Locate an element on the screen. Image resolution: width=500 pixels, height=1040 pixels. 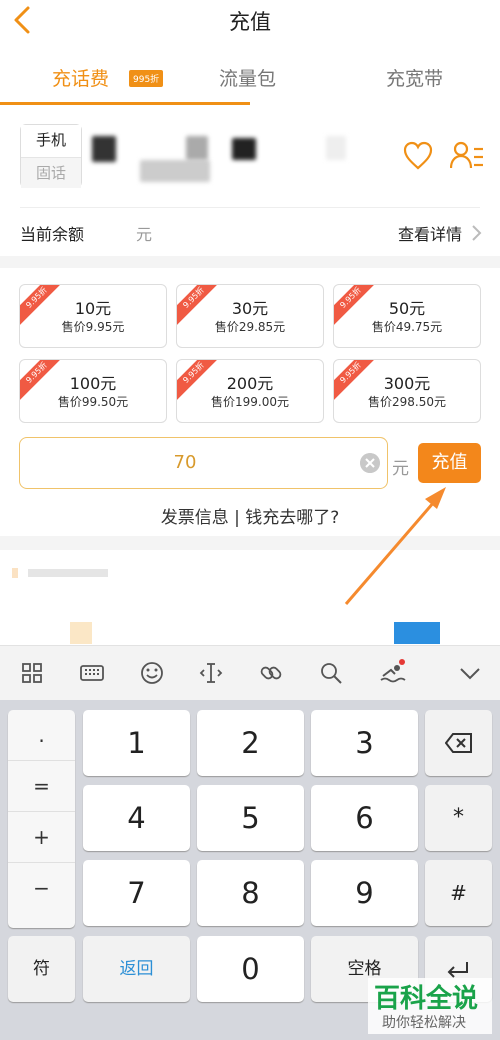
watermark-main: 百科全说 is located at coordinates (426, 999).